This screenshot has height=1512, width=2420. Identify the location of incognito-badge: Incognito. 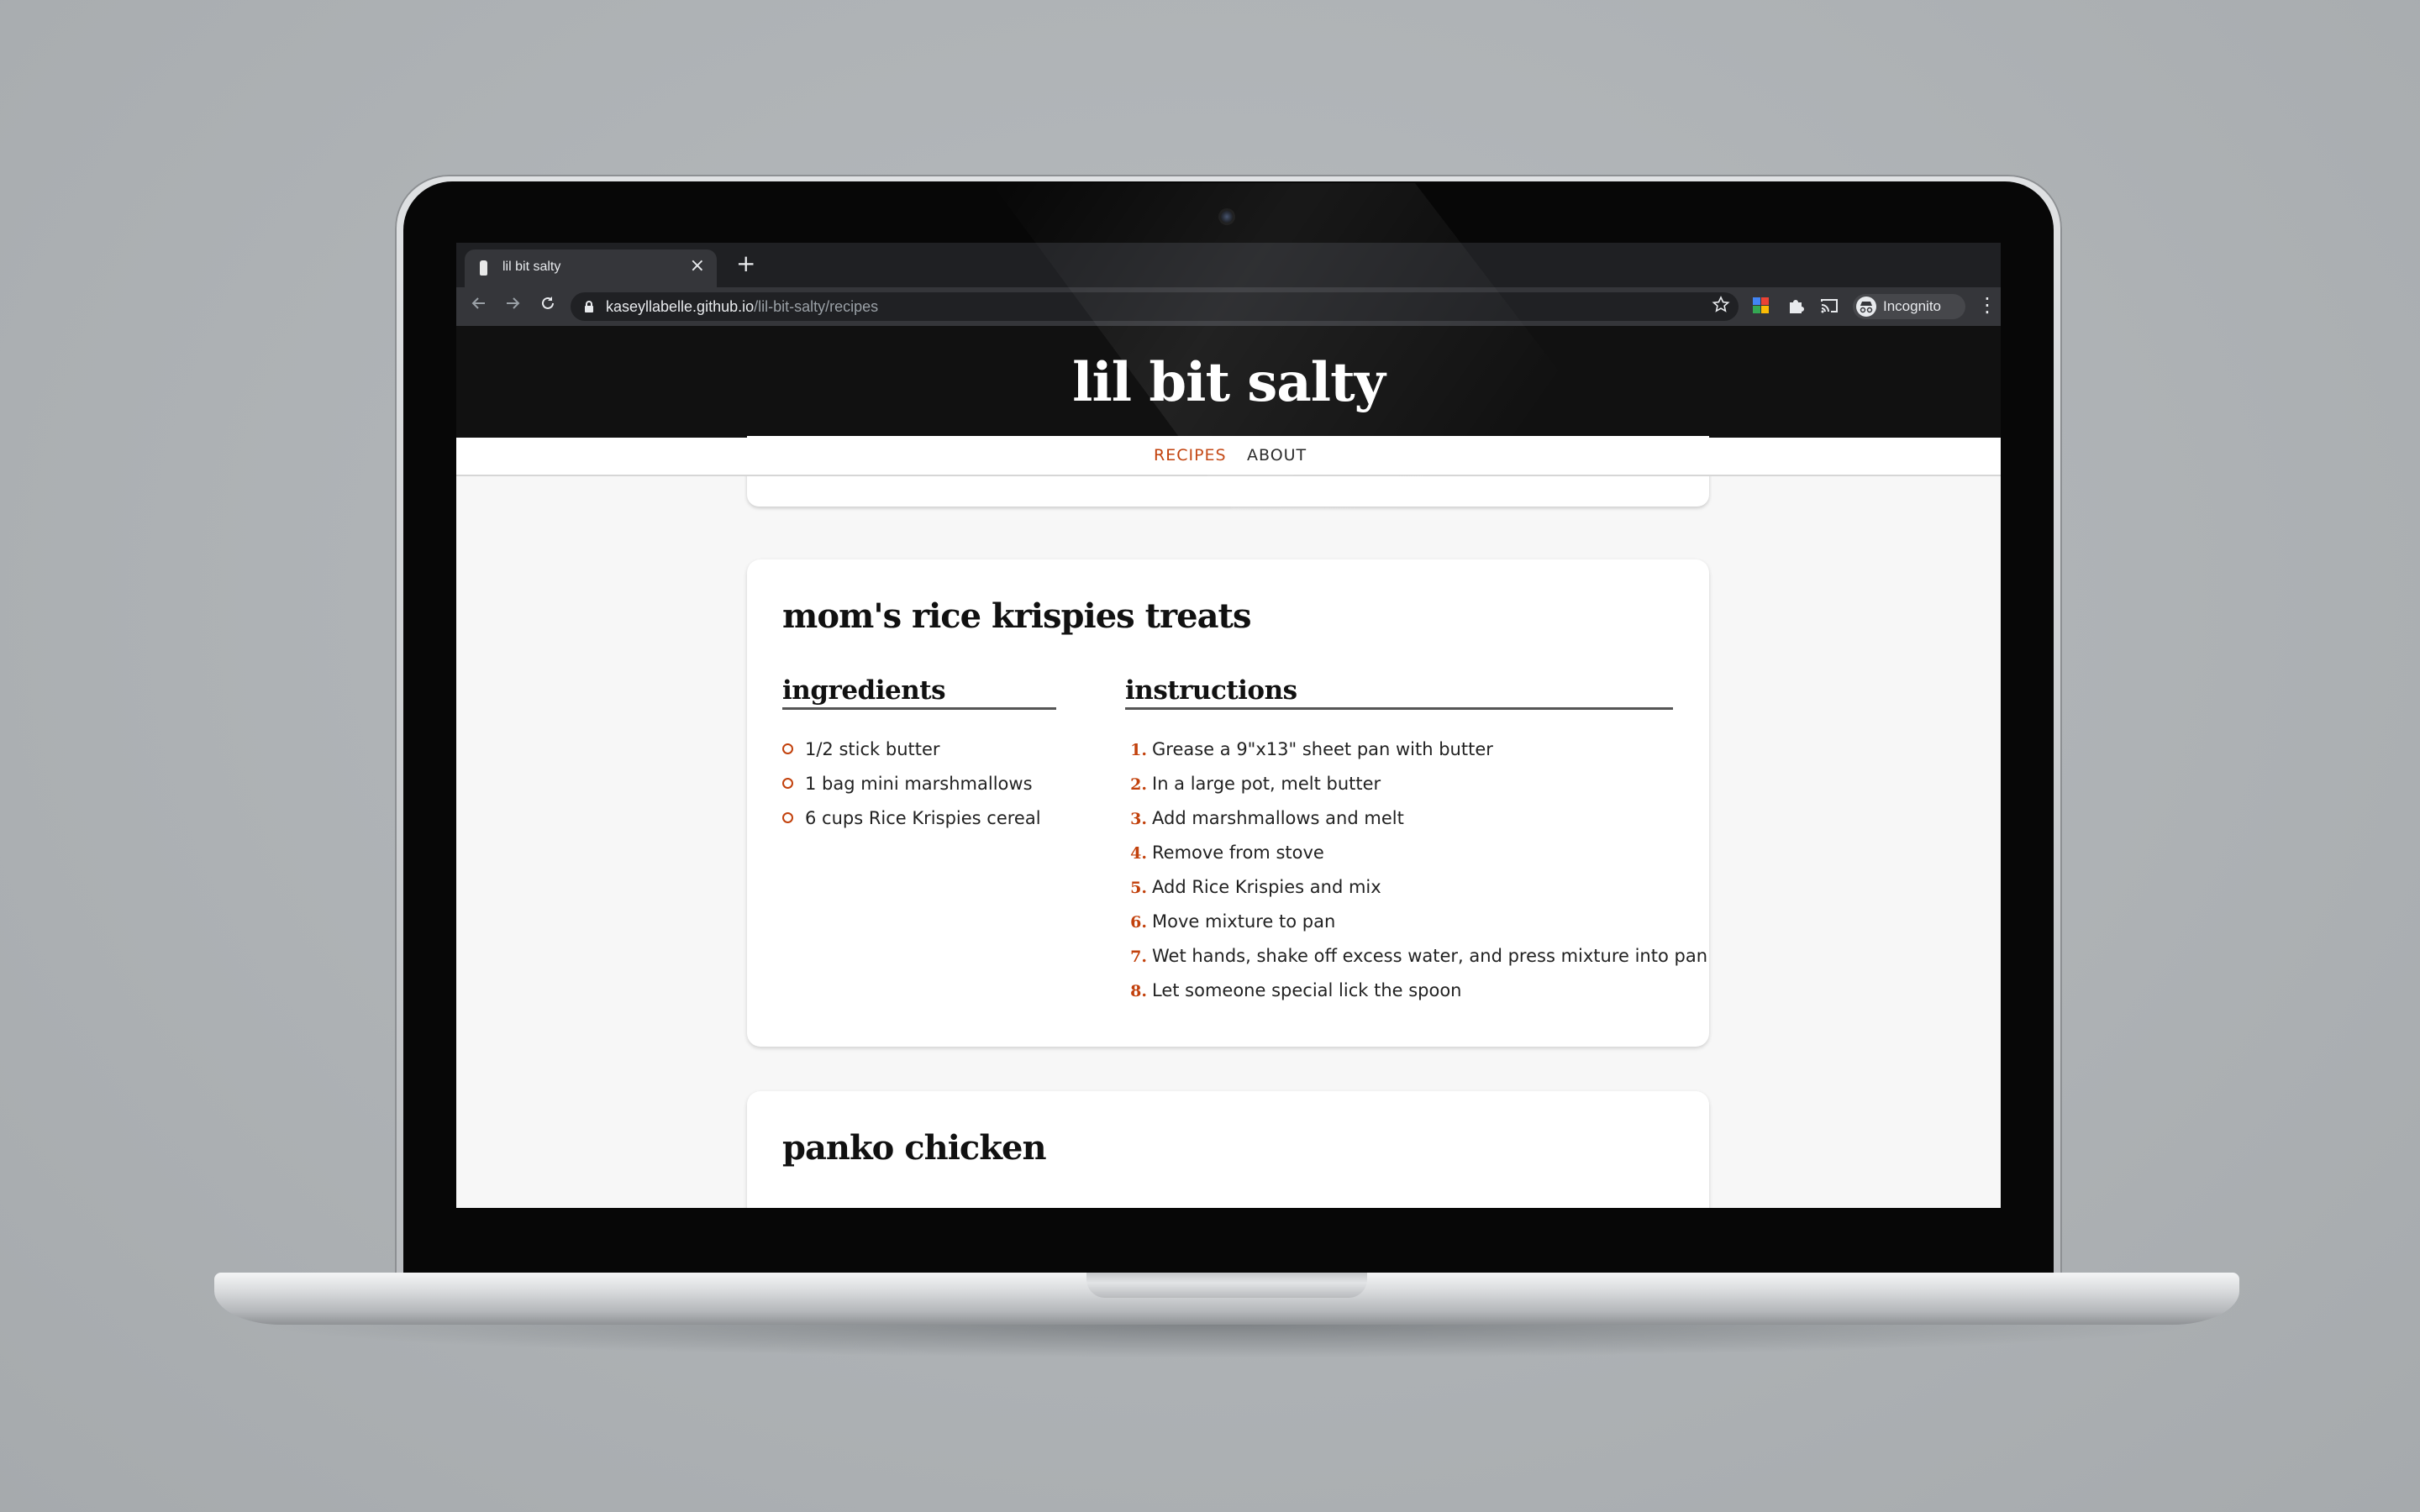
(1909, 306).